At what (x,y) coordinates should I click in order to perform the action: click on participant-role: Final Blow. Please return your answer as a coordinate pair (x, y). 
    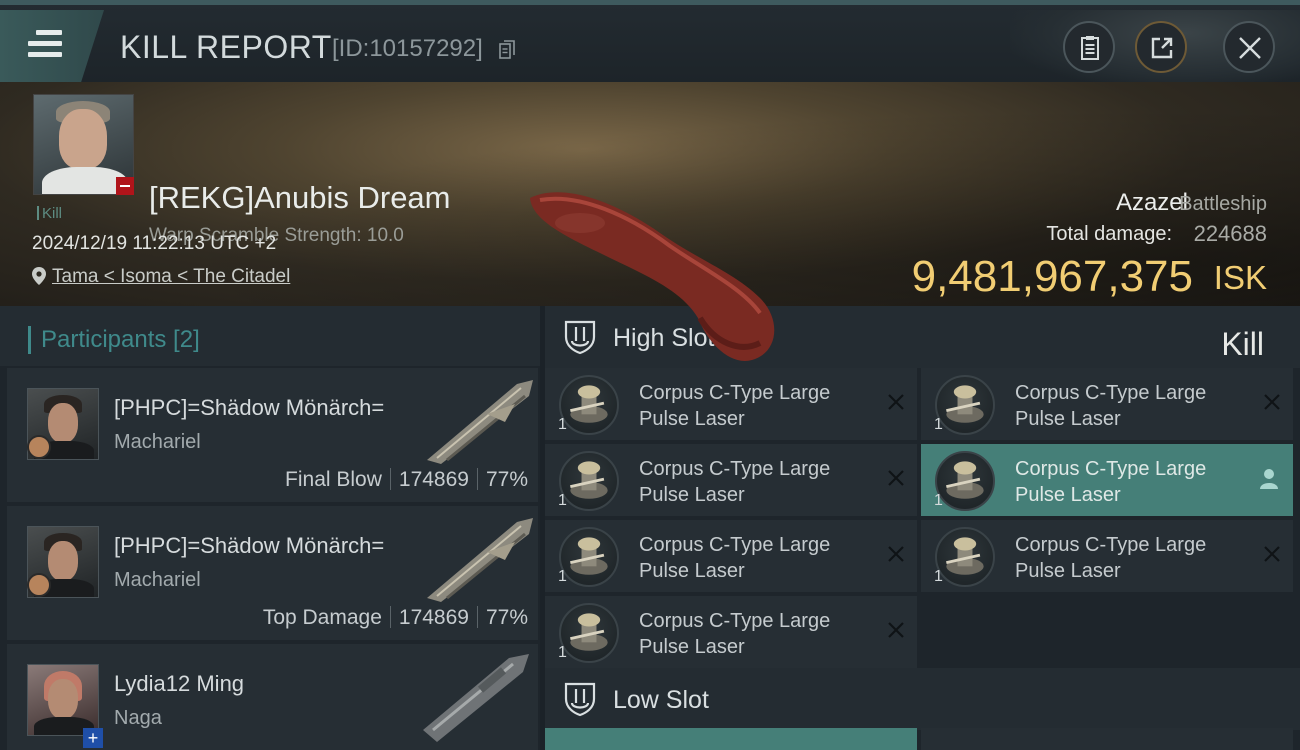
    Looking at the image, I should click on (333, 479).